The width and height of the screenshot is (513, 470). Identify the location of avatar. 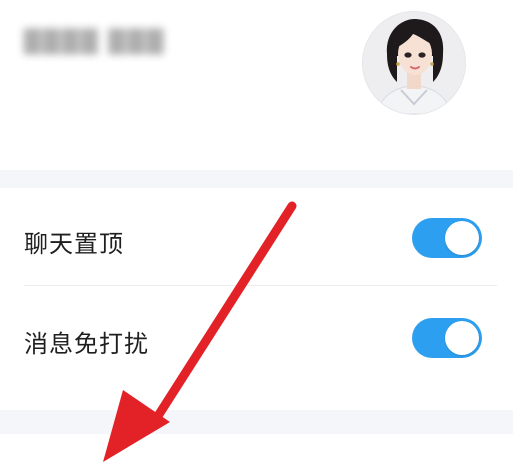
(414, 63).